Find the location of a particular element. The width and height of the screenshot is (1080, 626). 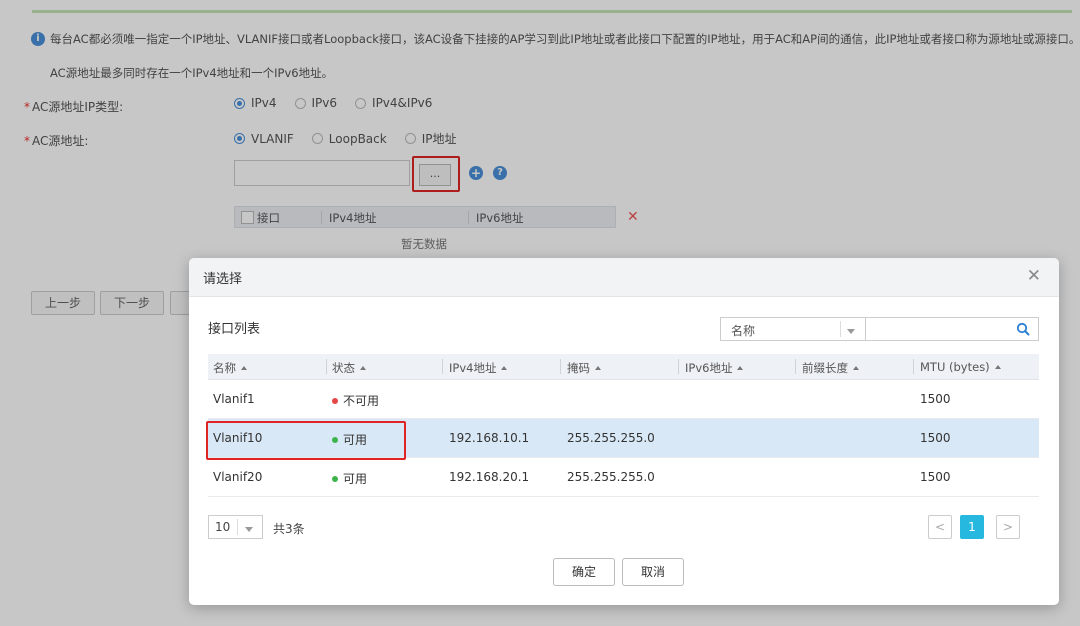

dialog-title: 请选择 is located at coordinates (223, 279).